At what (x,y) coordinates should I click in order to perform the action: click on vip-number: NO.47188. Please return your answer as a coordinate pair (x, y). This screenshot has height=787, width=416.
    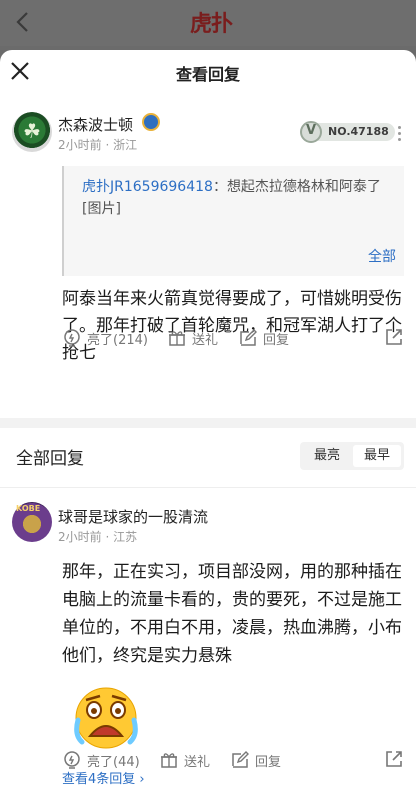
    Looking at the image, I should click on (356, 132).